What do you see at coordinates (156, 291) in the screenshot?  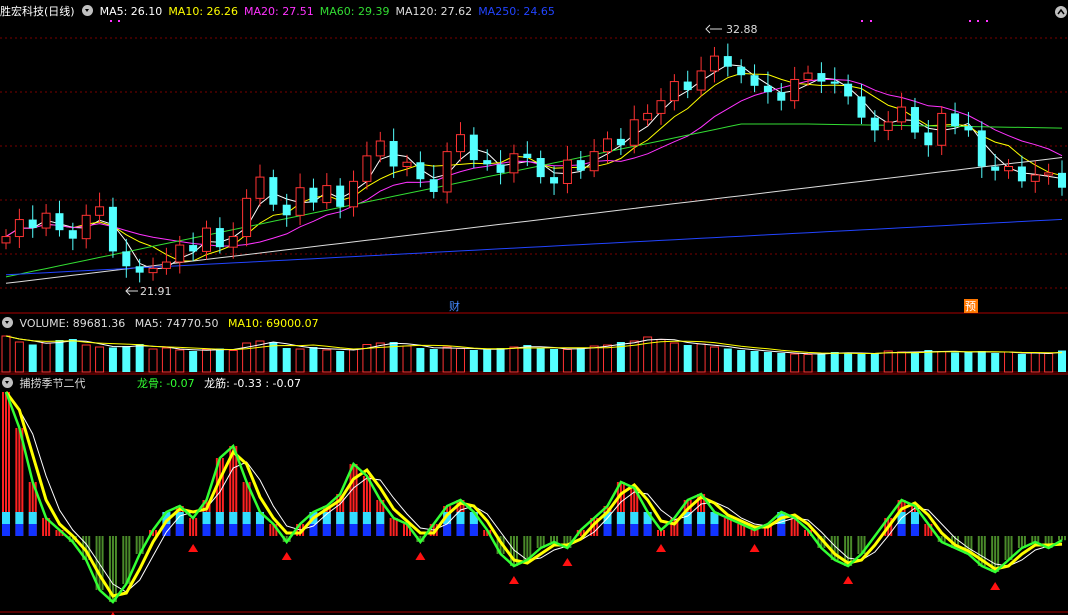 I see `low-label: 21.91` at bounding box center [156, 291].